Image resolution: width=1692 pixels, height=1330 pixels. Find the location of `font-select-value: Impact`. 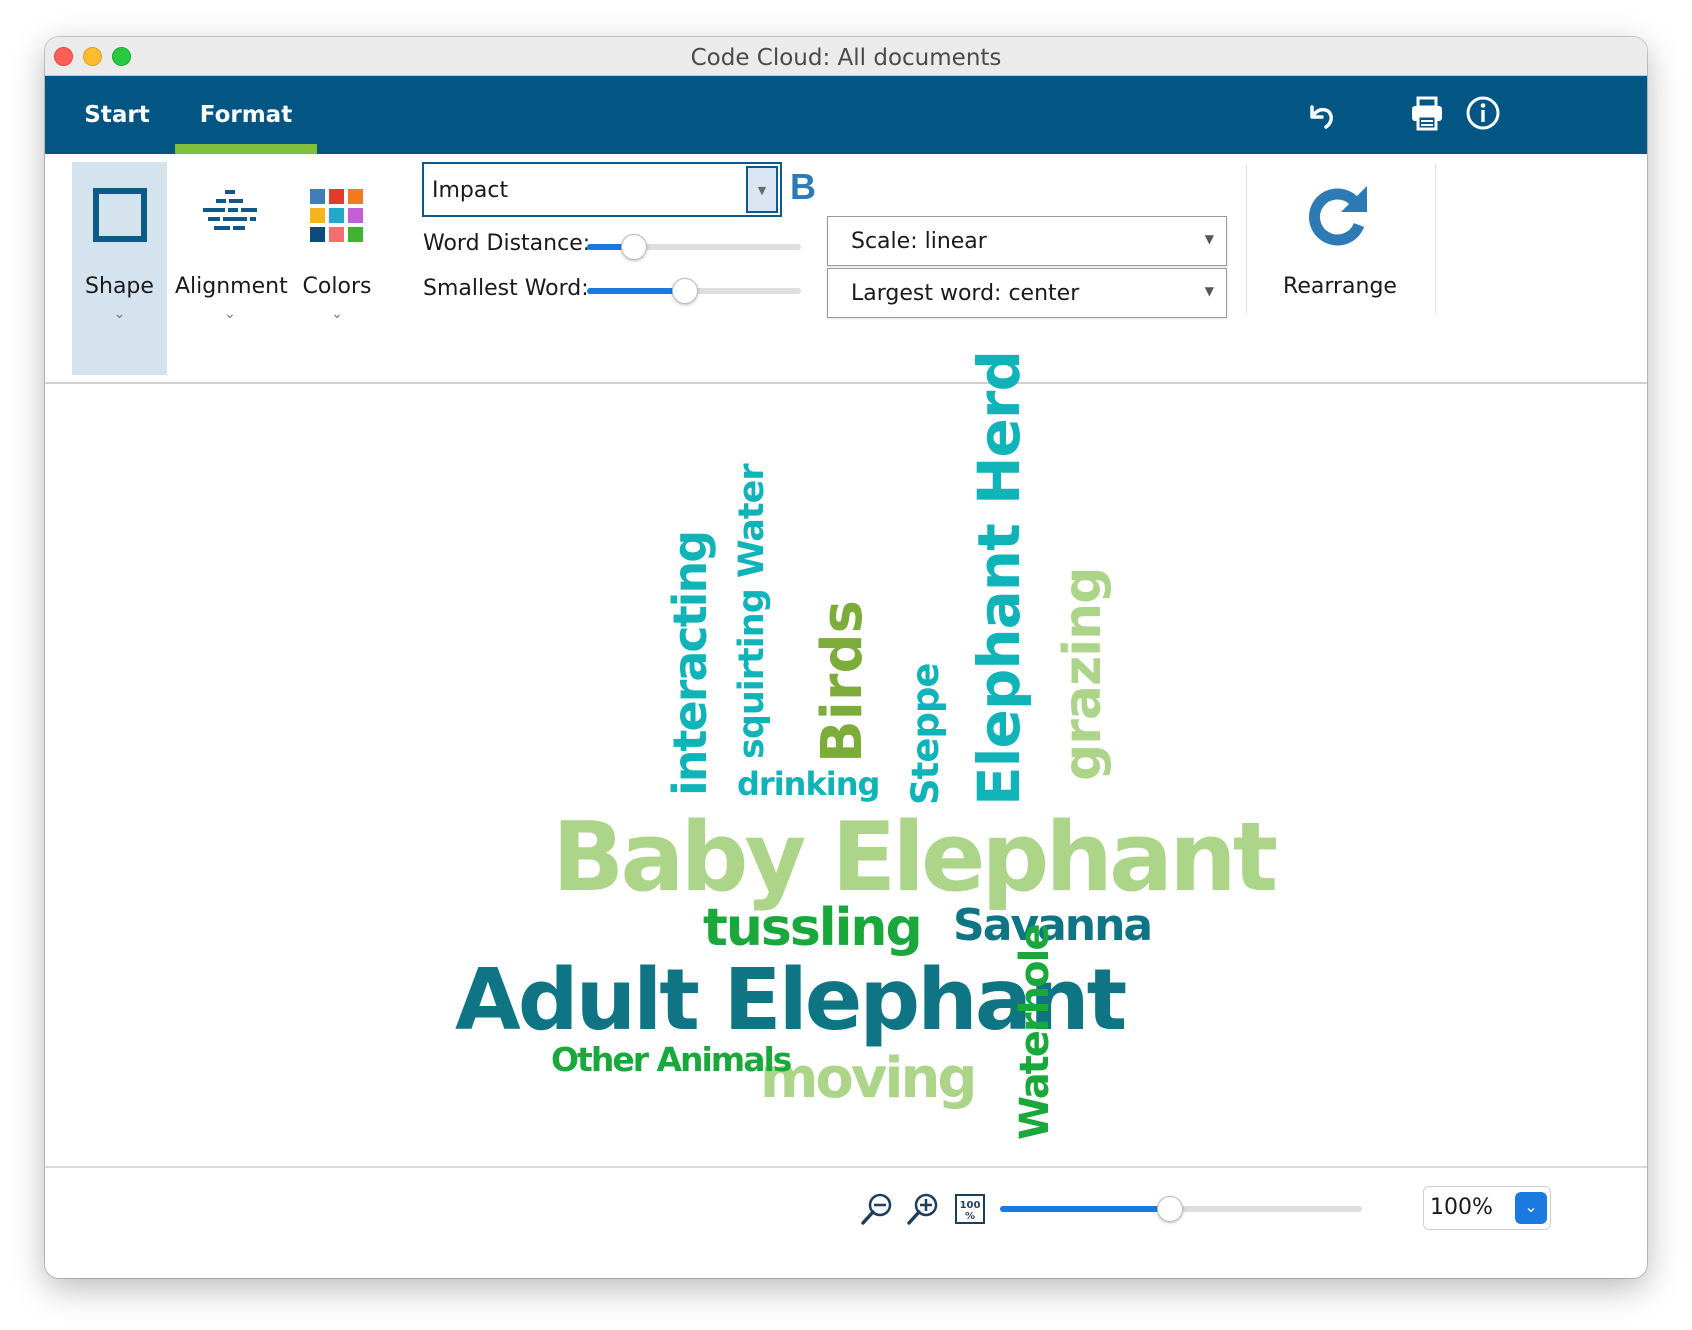

font-select-value: Impact is located at coordinates (470, 190).